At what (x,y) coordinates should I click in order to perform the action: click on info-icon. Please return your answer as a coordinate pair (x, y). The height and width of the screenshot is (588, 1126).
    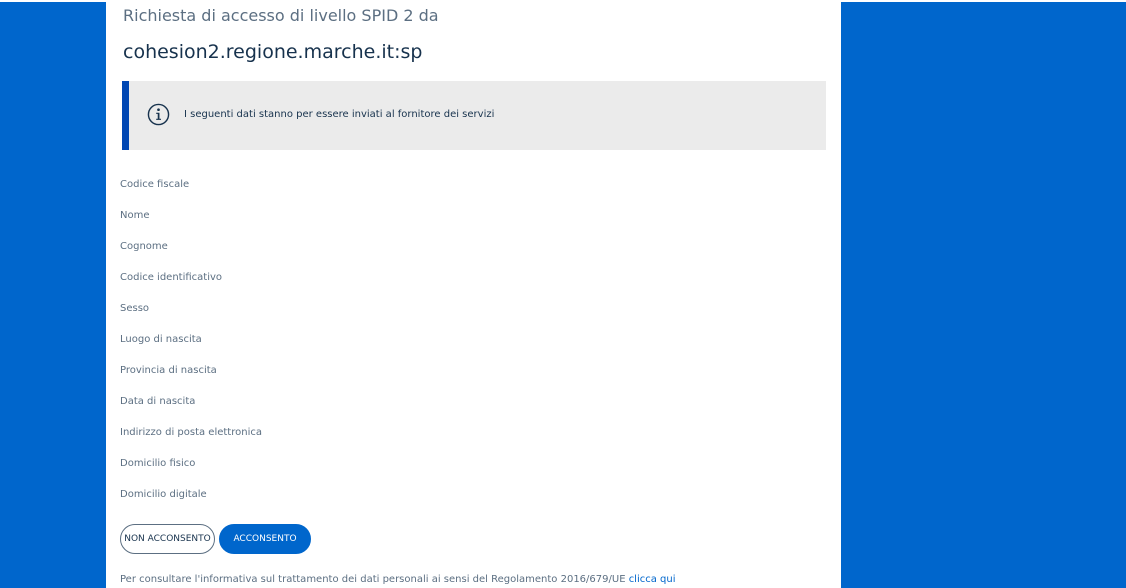
    Looking at the image, I should click on (158, 114).